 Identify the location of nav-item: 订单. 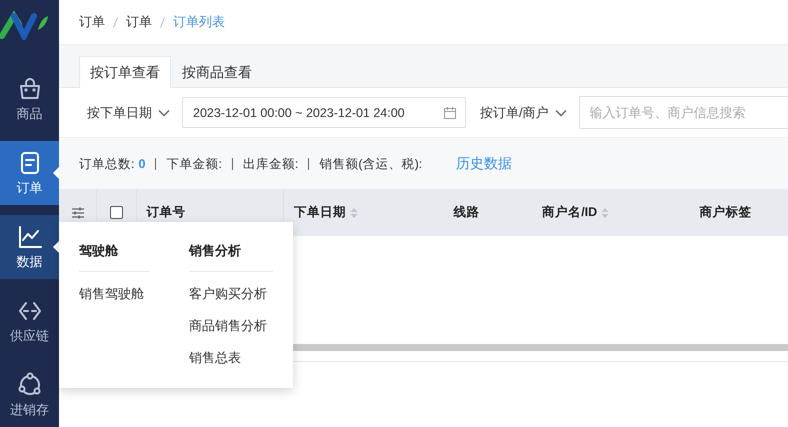
(29, 173).